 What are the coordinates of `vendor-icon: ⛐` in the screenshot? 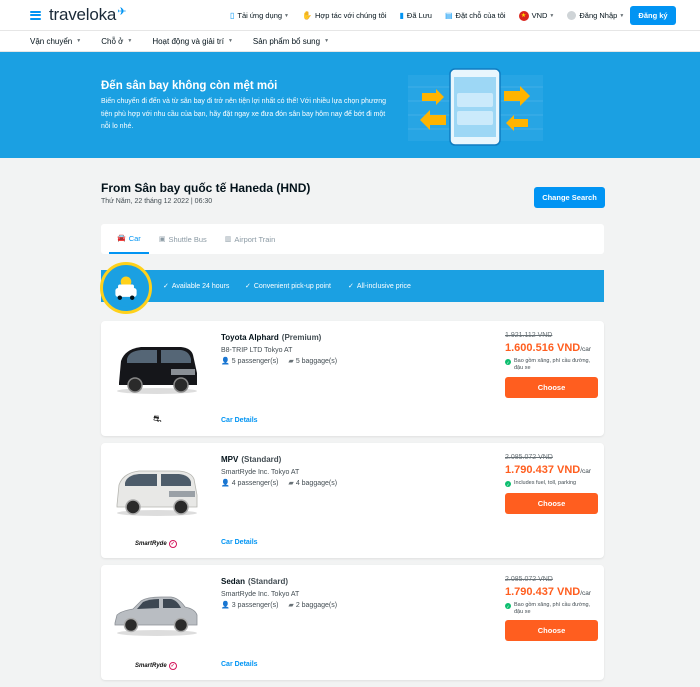 It's located at (157, 419).